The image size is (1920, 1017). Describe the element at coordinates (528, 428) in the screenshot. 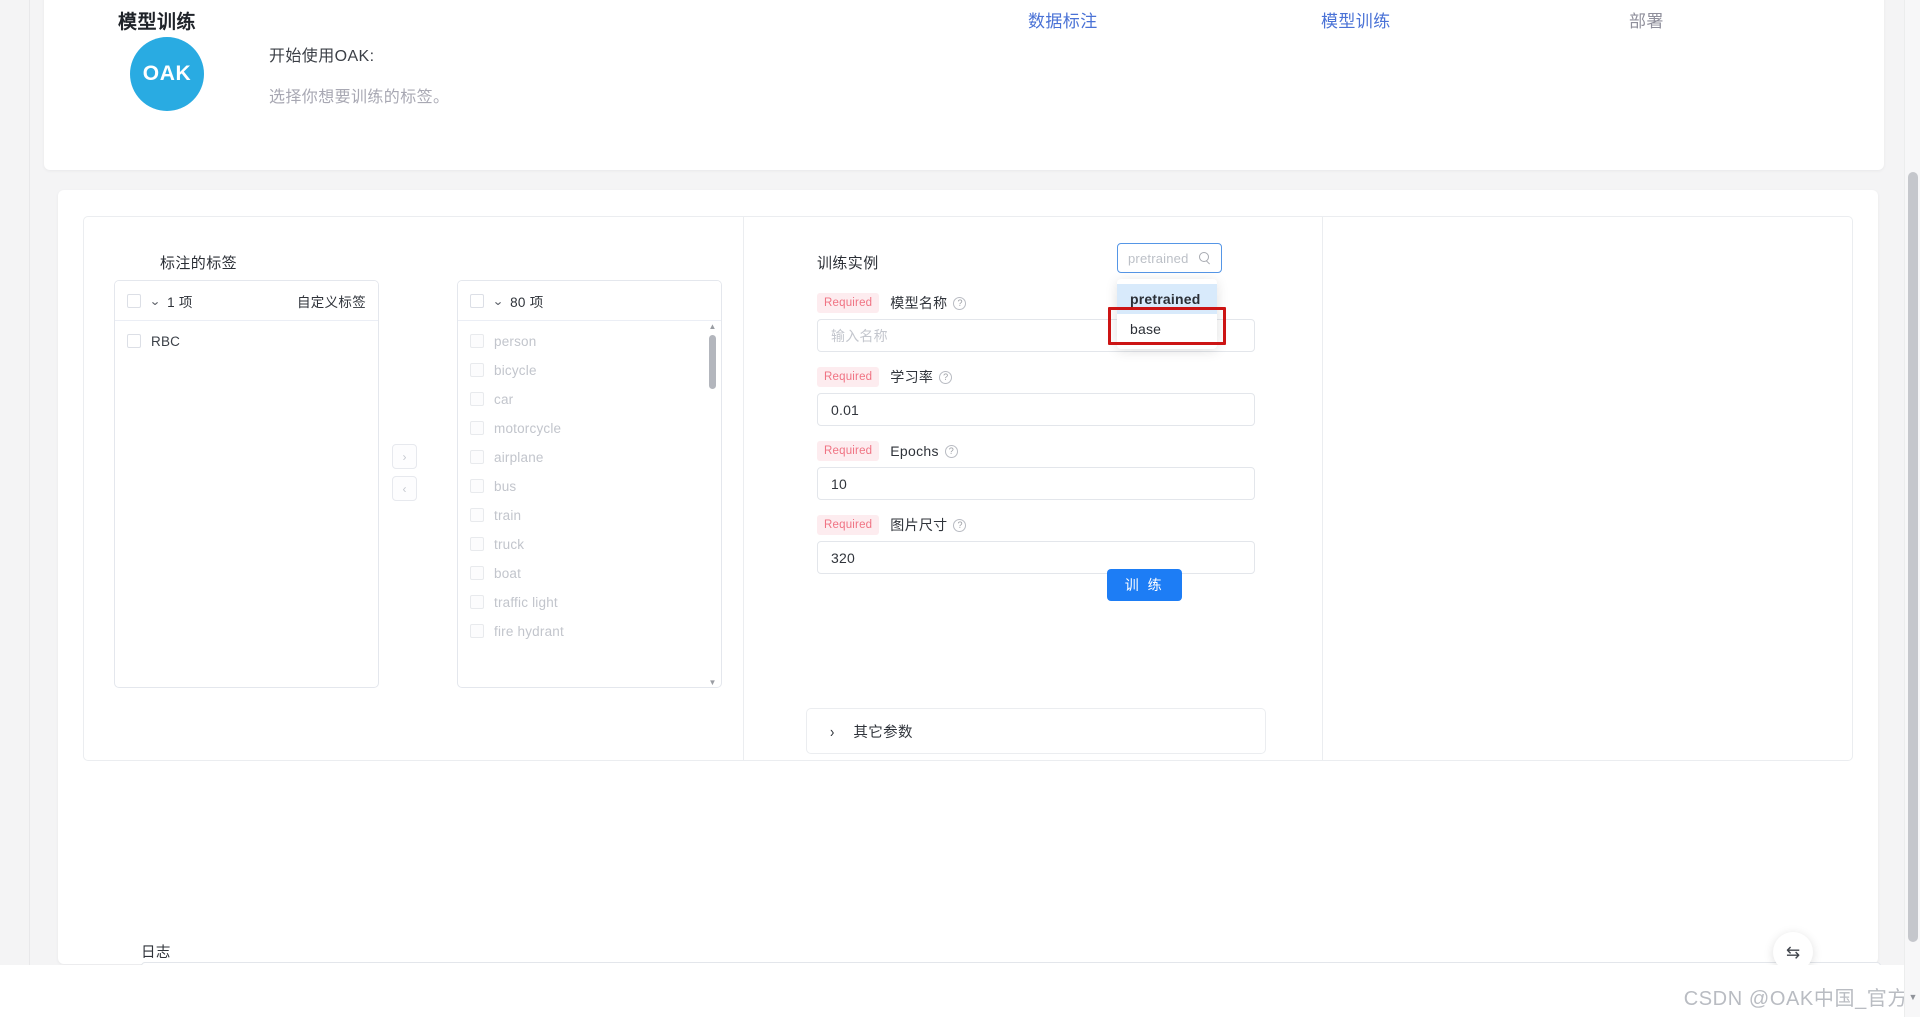

I see `list-item-label: motorcycle` at that location.